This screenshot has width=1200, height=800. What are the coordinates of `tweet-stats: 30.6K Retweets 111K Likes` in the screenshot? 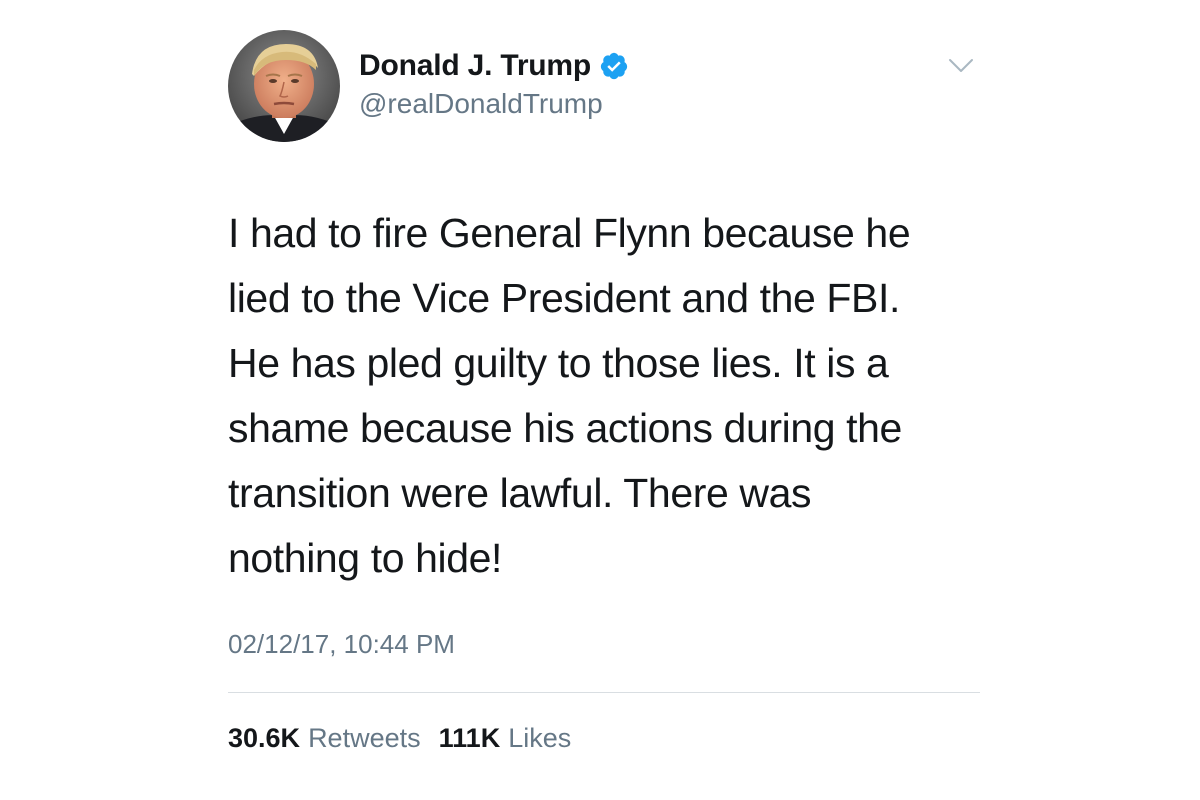 It's located at (604, 738).